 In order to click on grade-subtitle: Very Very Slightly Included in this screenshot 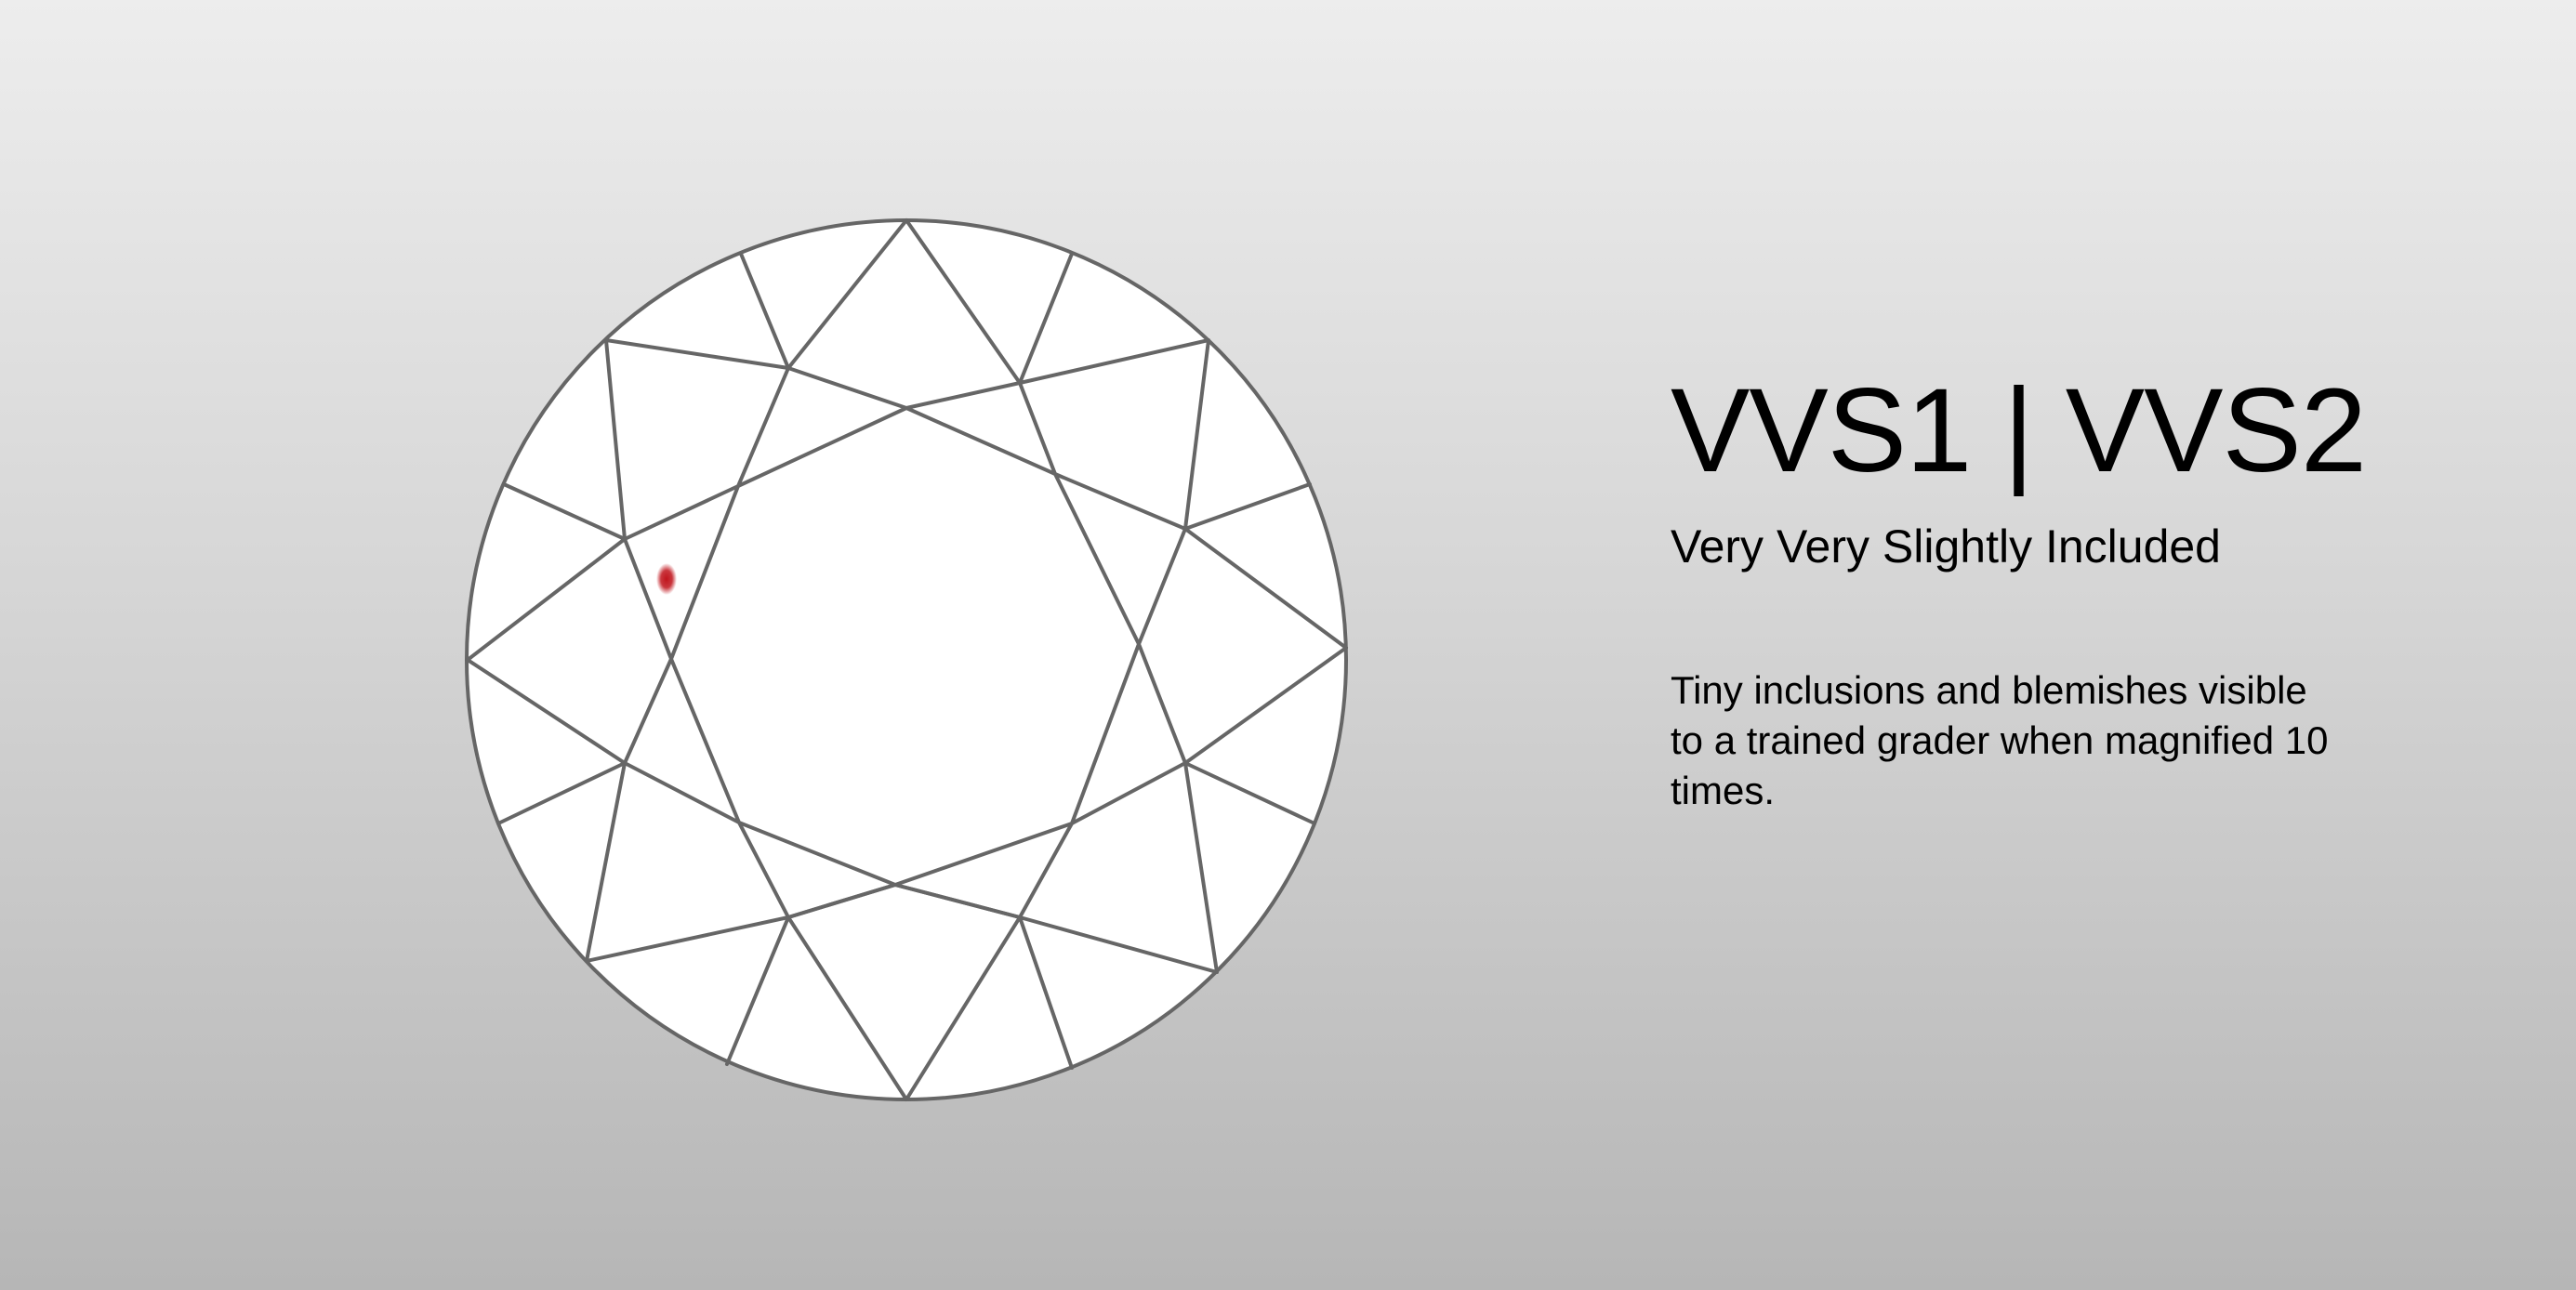, I will do `click(1946, 546)`.